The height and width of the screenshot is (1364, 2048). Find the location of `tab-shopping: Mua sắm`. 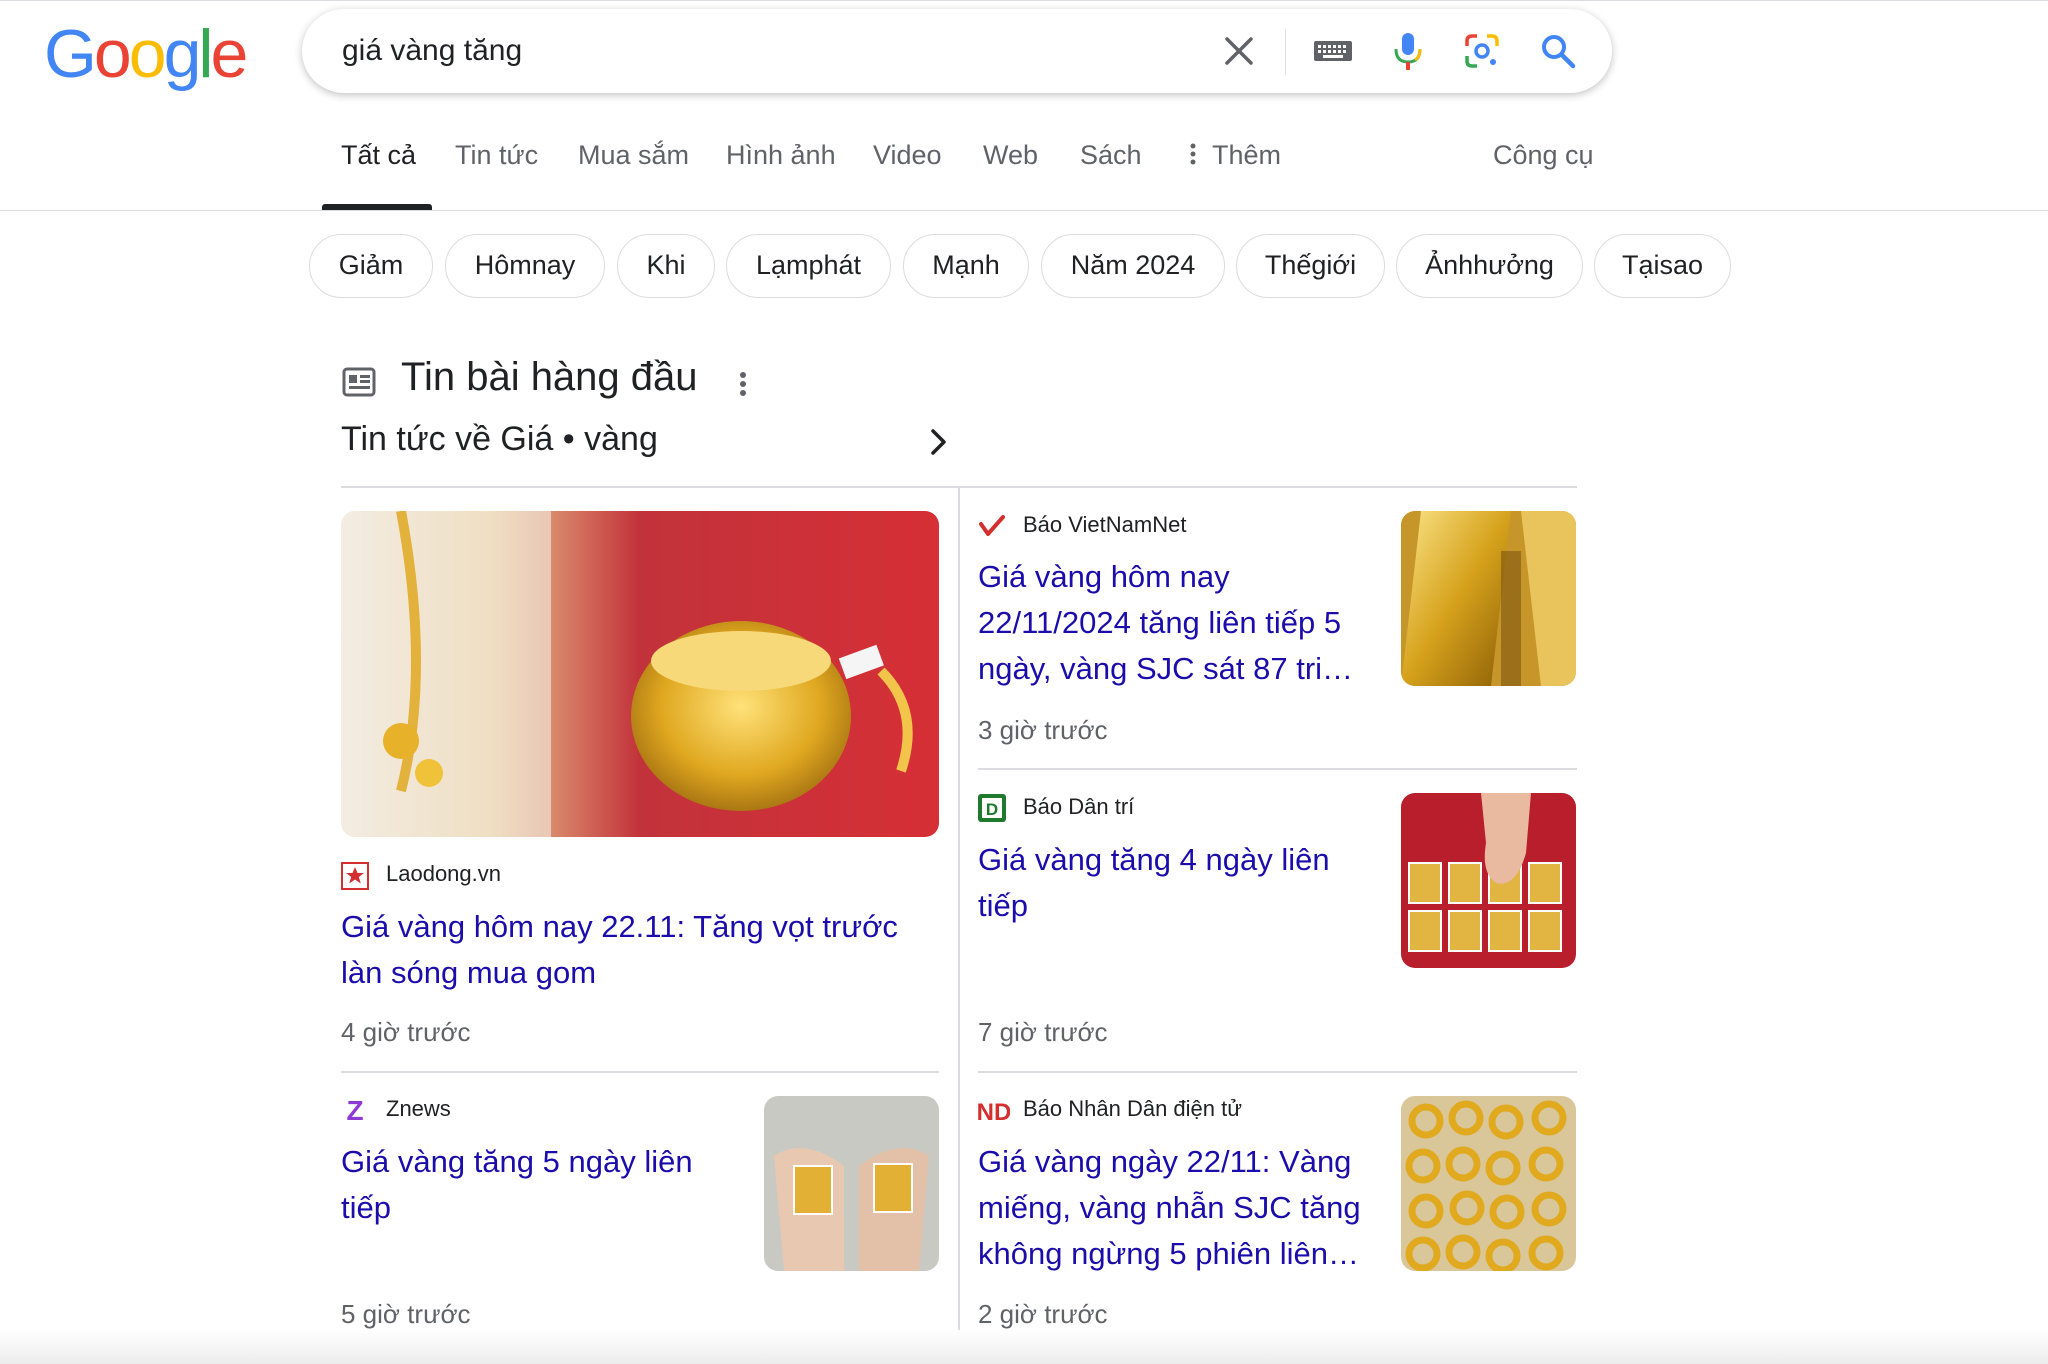

tab-shopping: Mua sắm is located at coordinates (633, 155).